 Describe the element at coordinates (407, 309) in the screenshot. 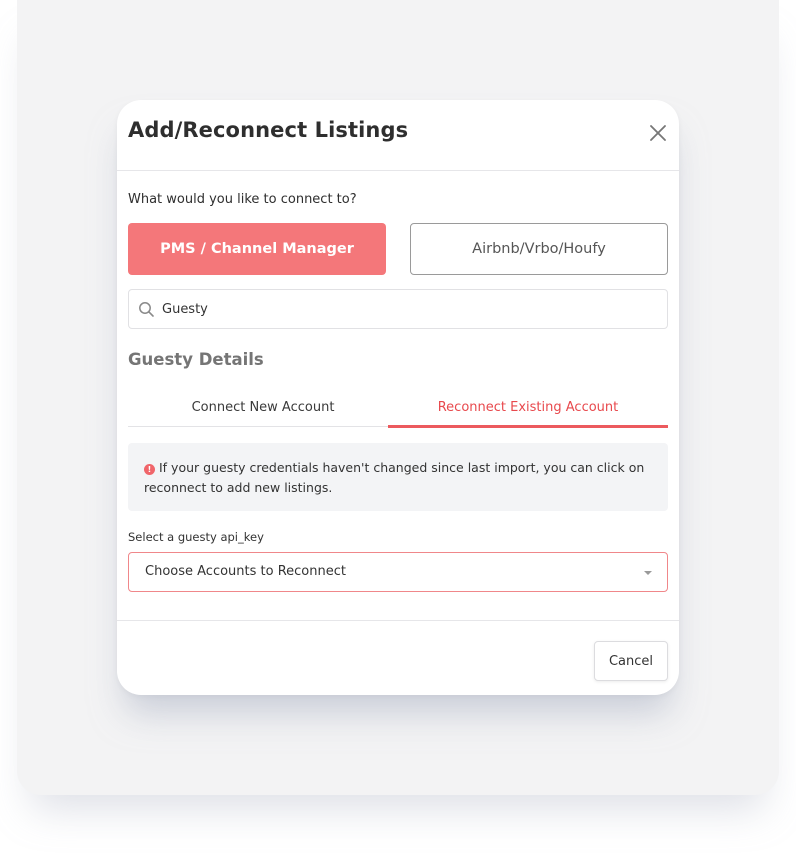

I see `search-input` at that location.